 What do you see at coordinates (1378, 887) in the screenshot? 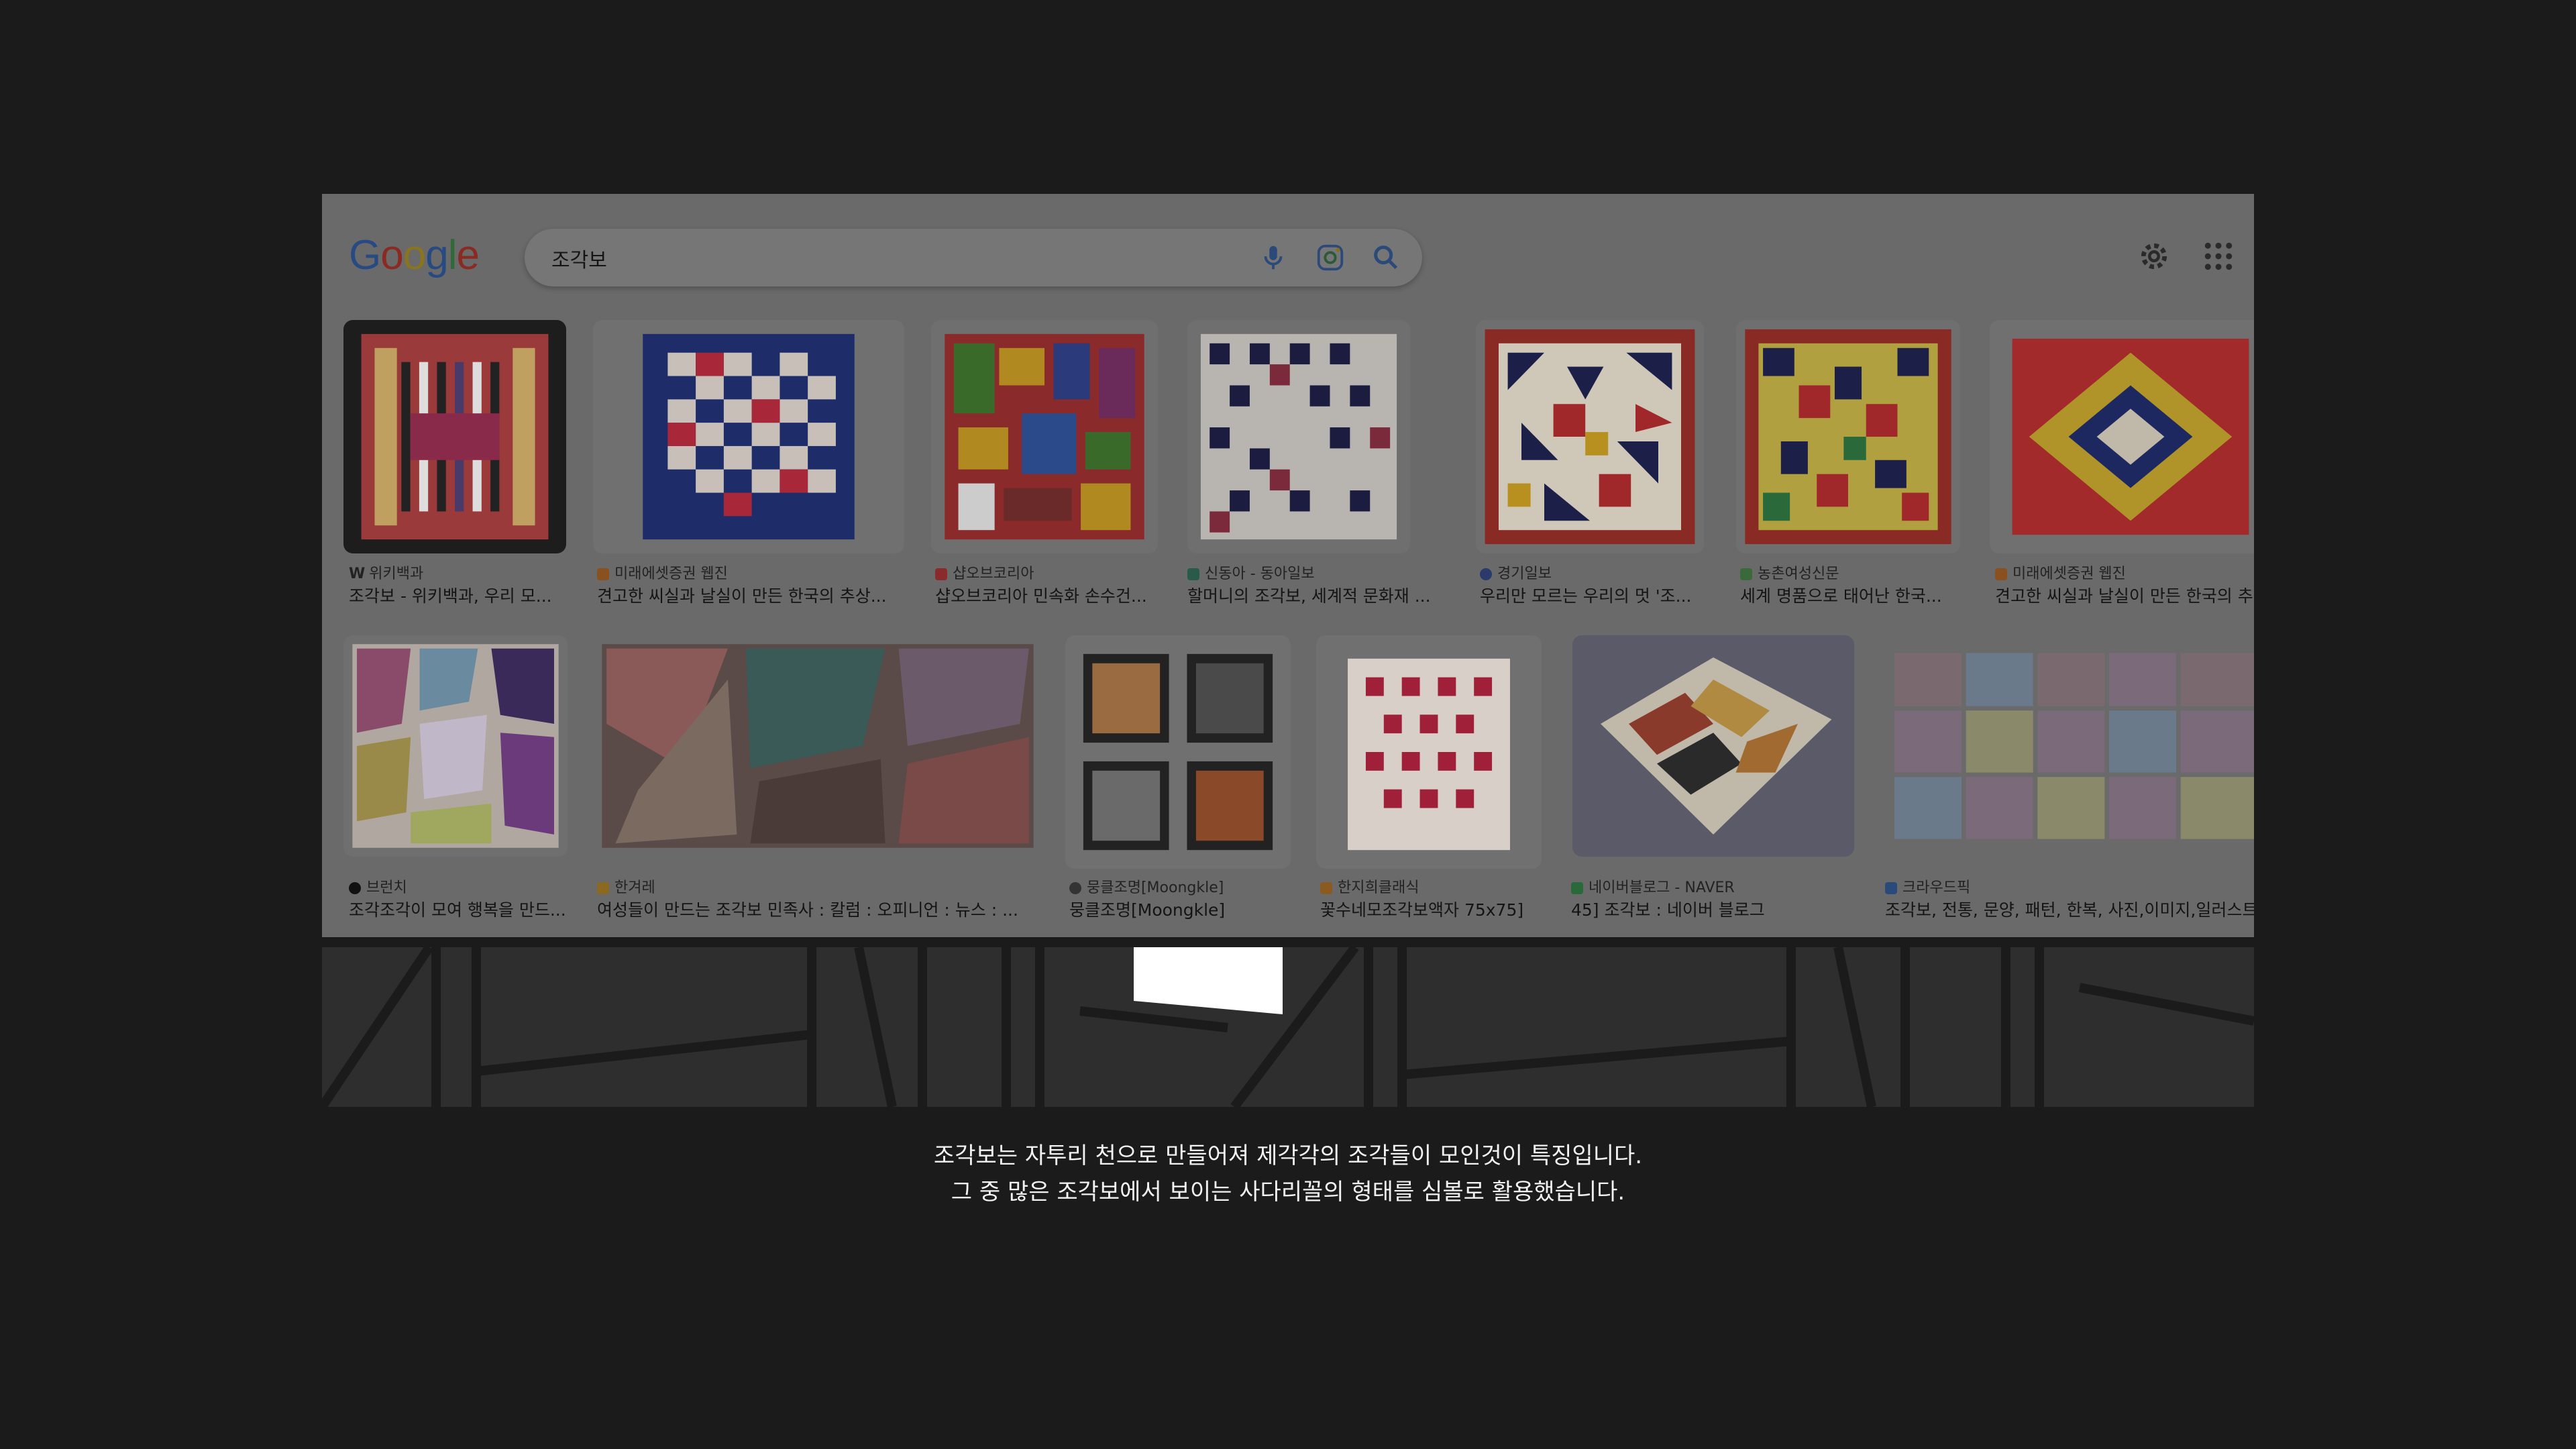
I see `result-source-label: 한지희클래식` at bounding box center [1378, 887].